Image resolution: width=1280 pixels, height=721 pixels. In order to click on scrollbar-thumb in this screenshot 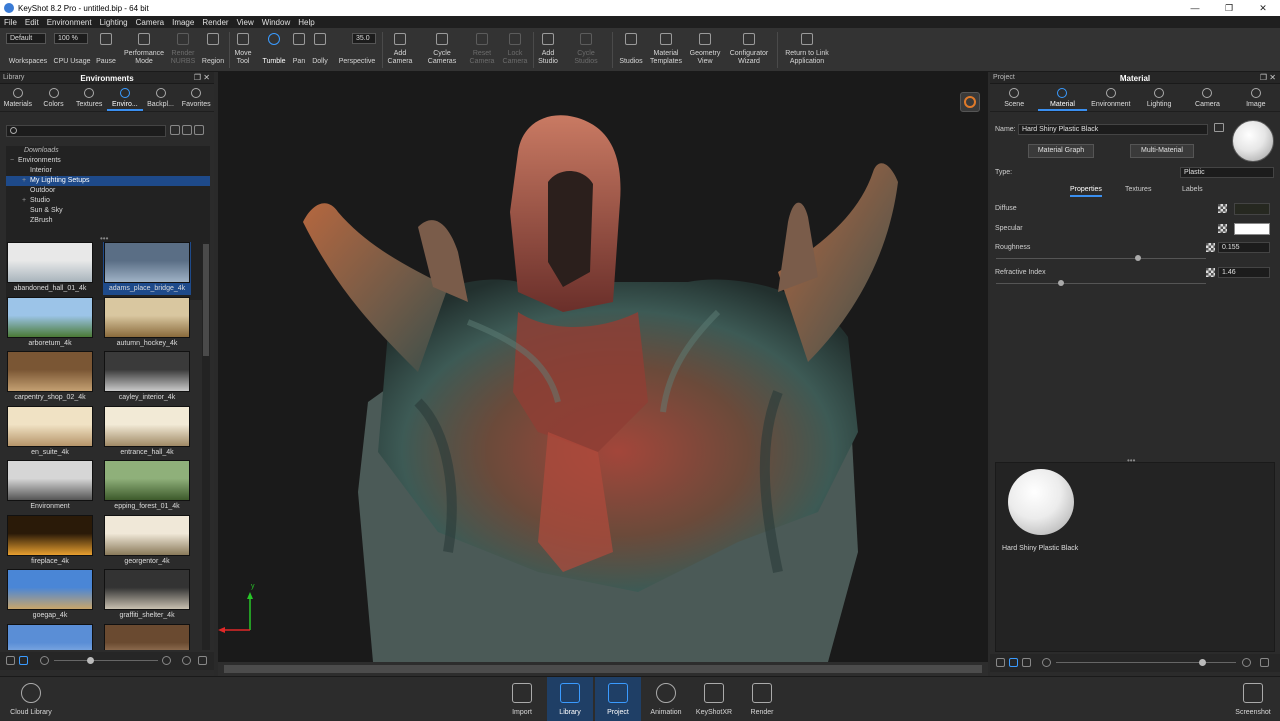, I will do `click(206, 300)`.